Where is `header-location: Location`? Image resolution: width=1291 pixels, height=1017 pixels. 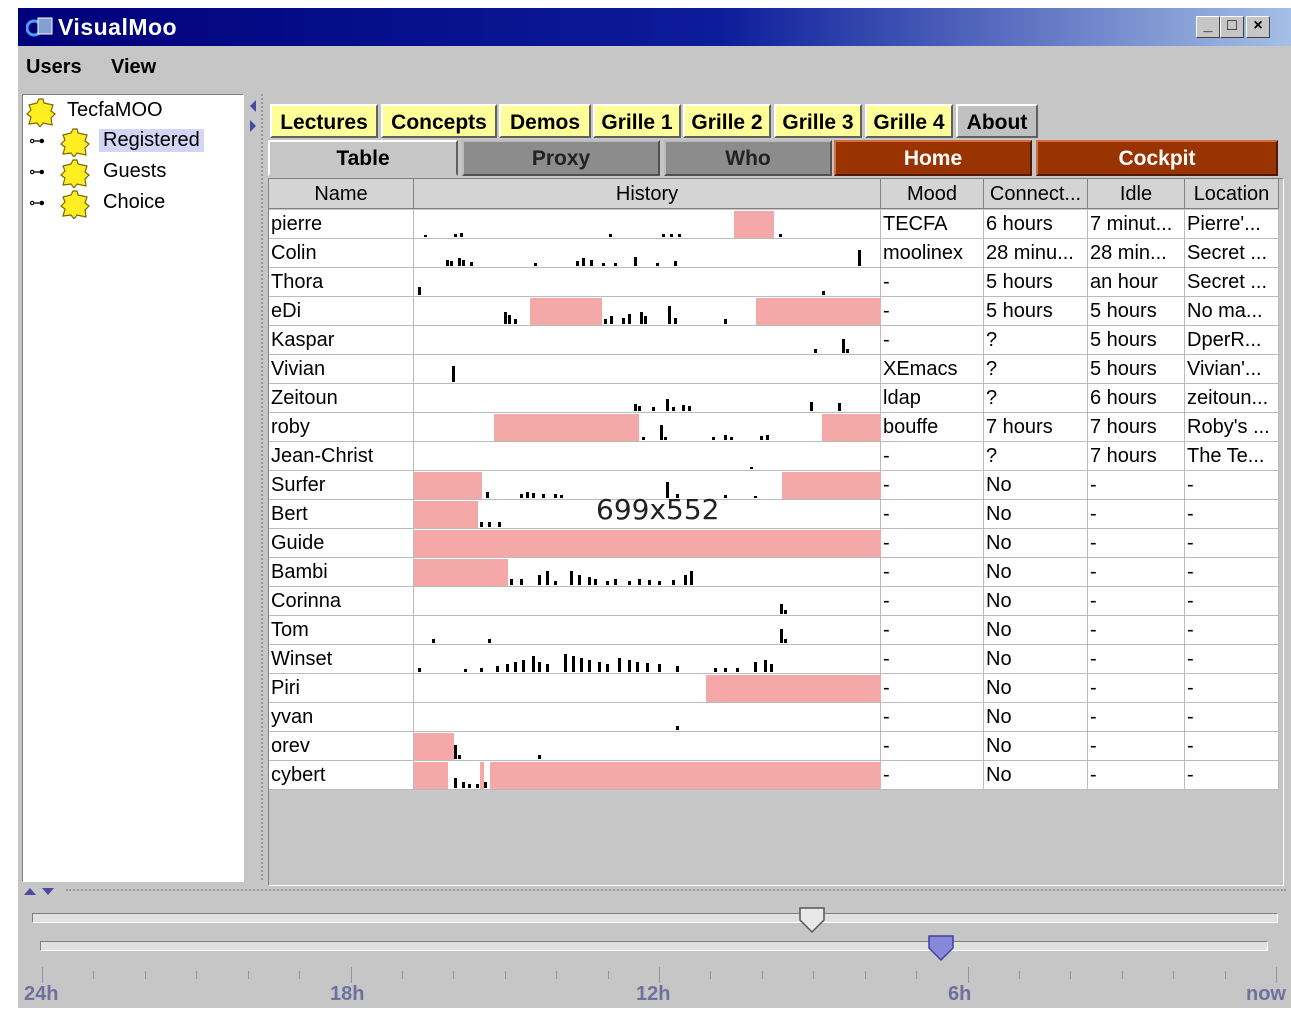
header-location: Location is located at coordinates (1232, 194).